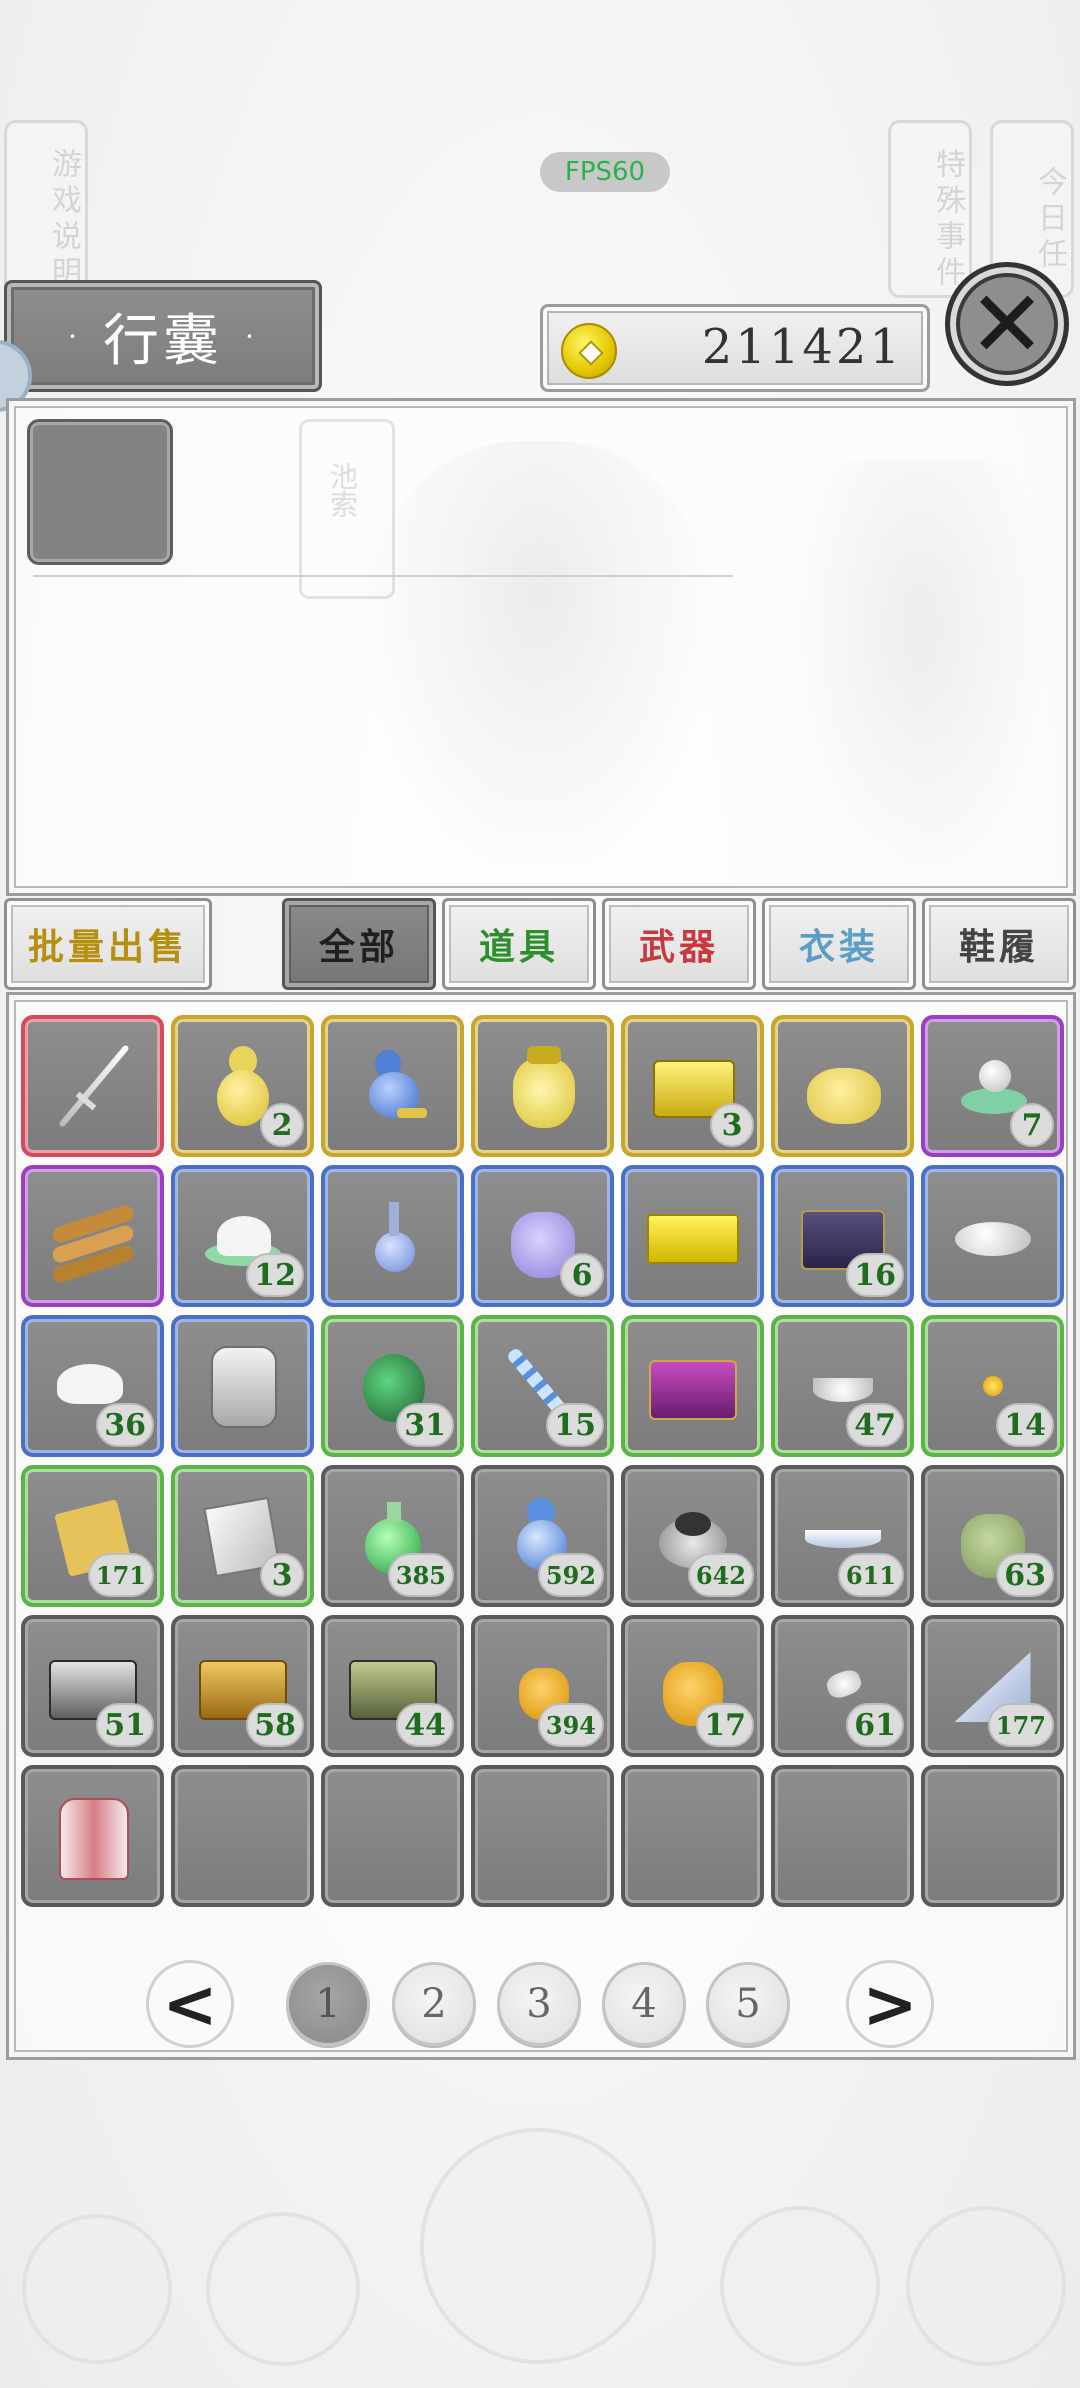  Describe the element at coordinates (692, 1536) in the screenshot. I see `inventory-slot: 642` at that location.